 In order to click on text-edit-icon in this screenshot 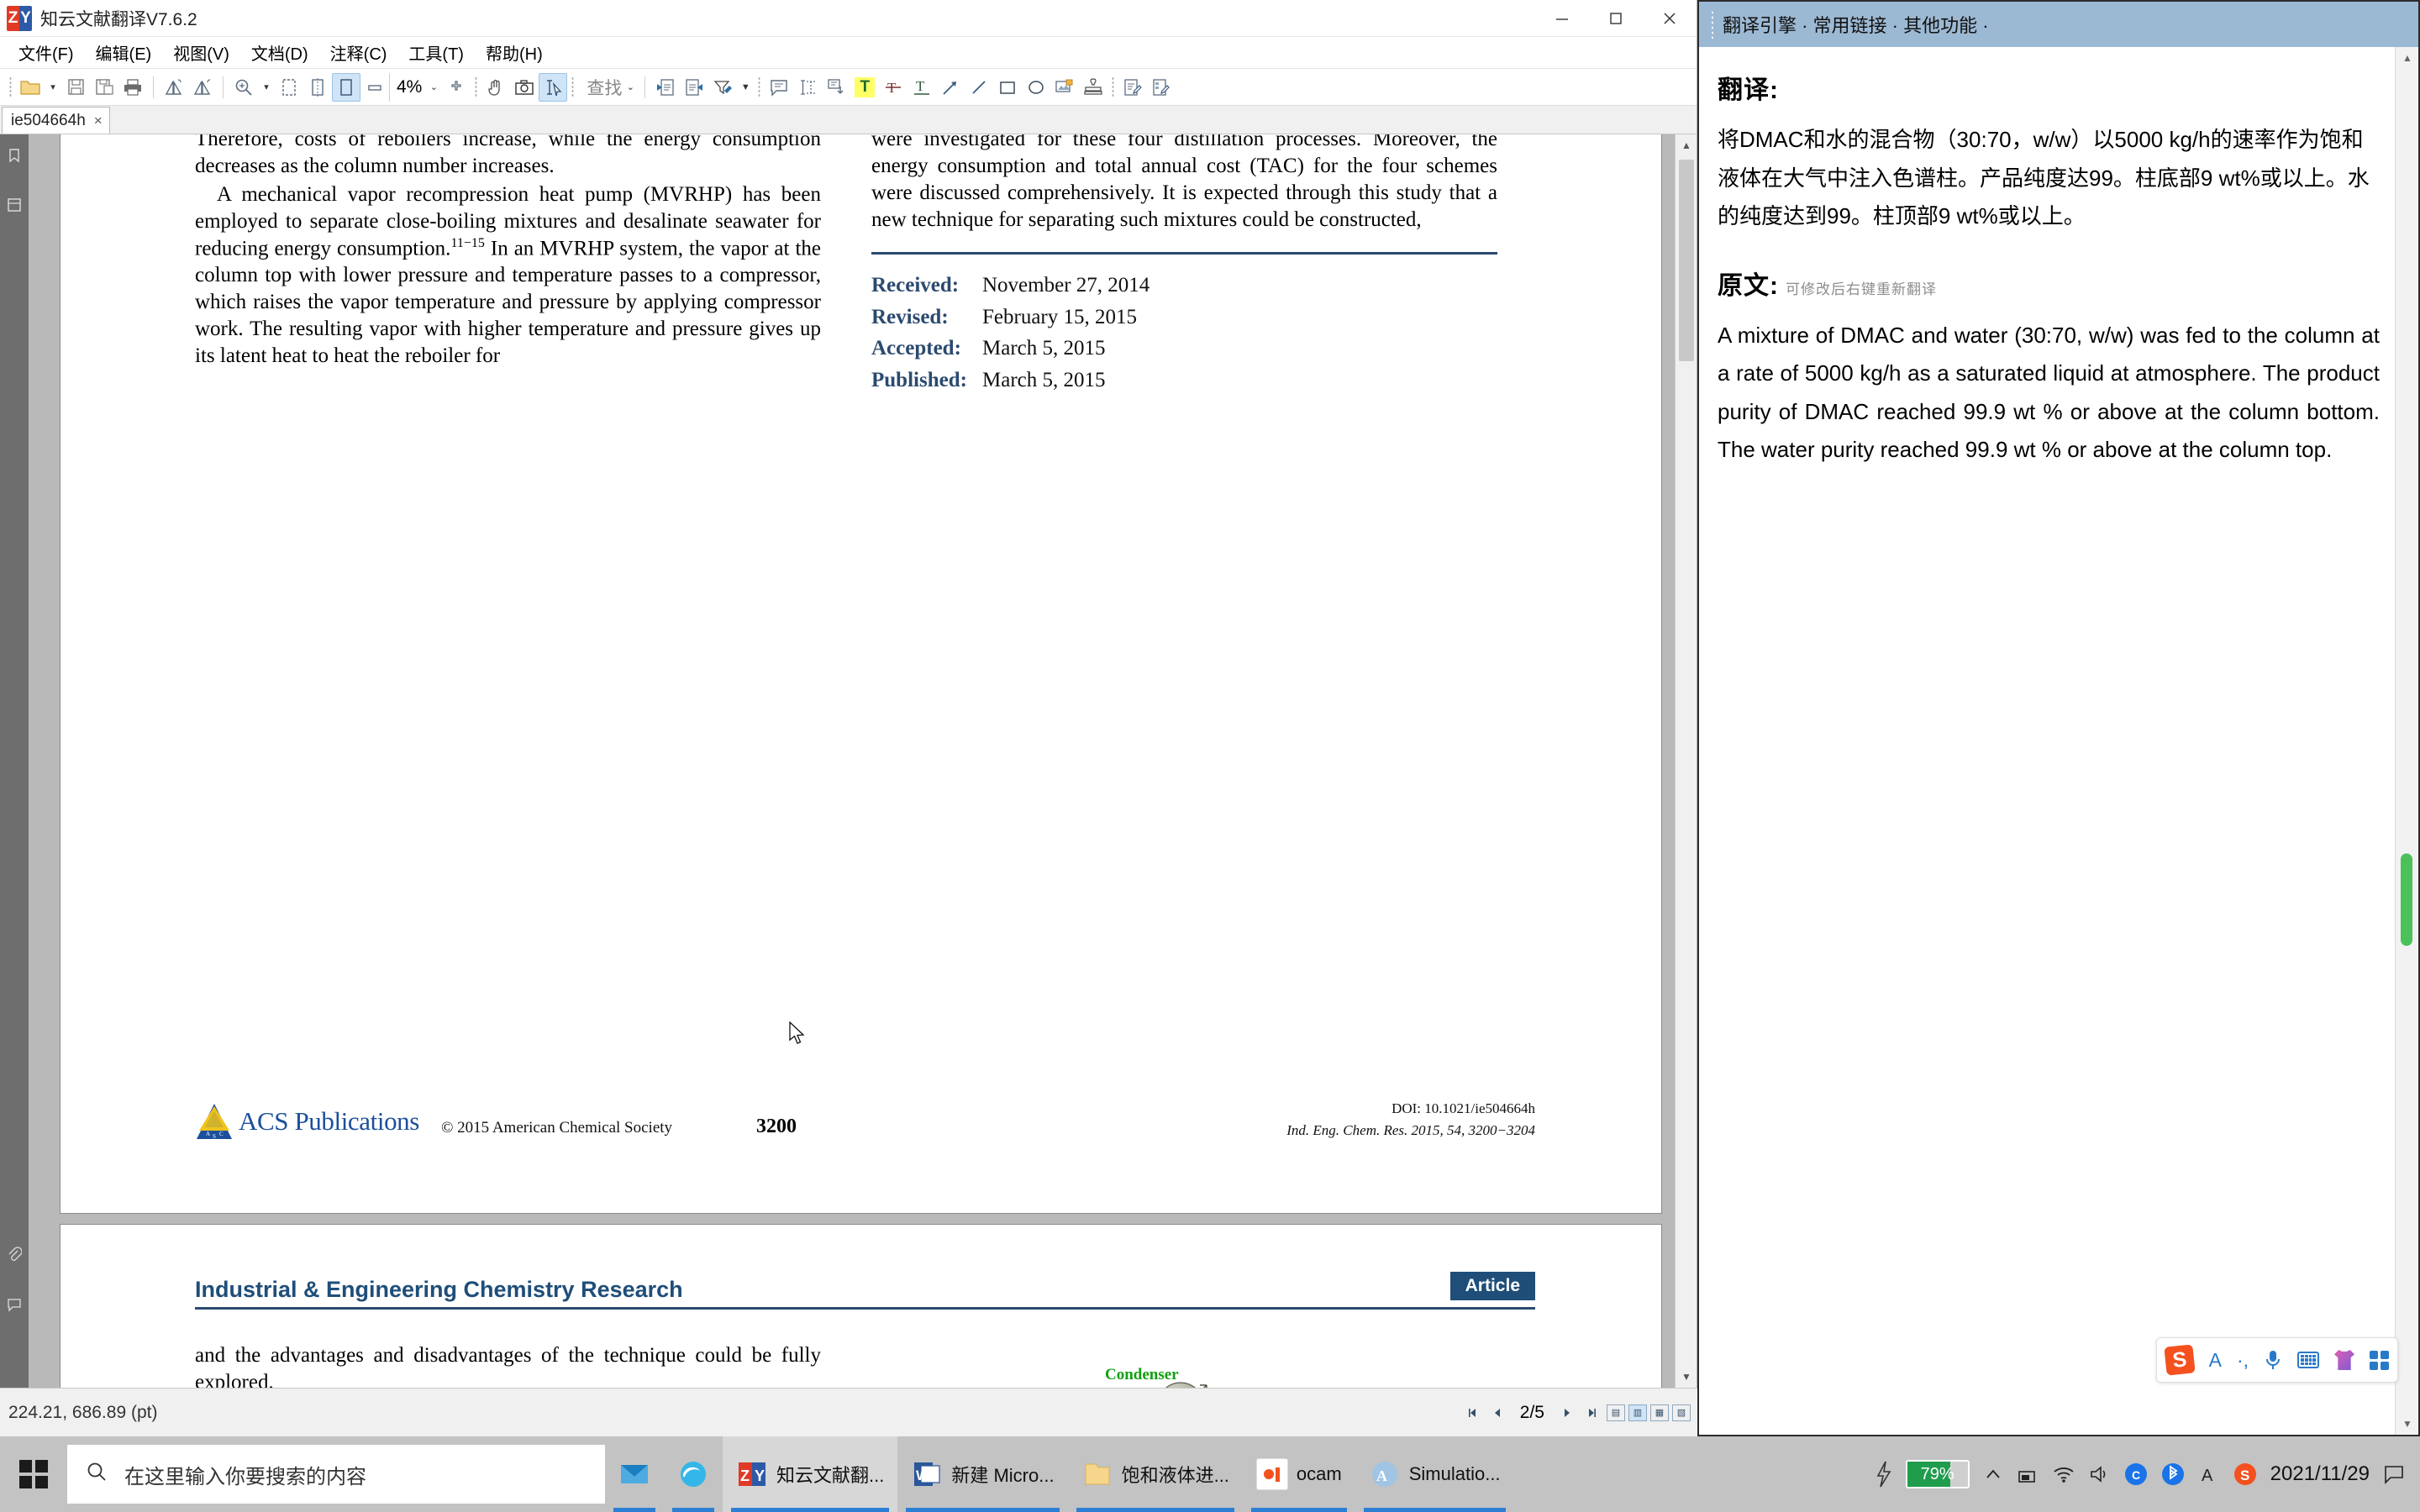, I will do `click(808, 87)`.